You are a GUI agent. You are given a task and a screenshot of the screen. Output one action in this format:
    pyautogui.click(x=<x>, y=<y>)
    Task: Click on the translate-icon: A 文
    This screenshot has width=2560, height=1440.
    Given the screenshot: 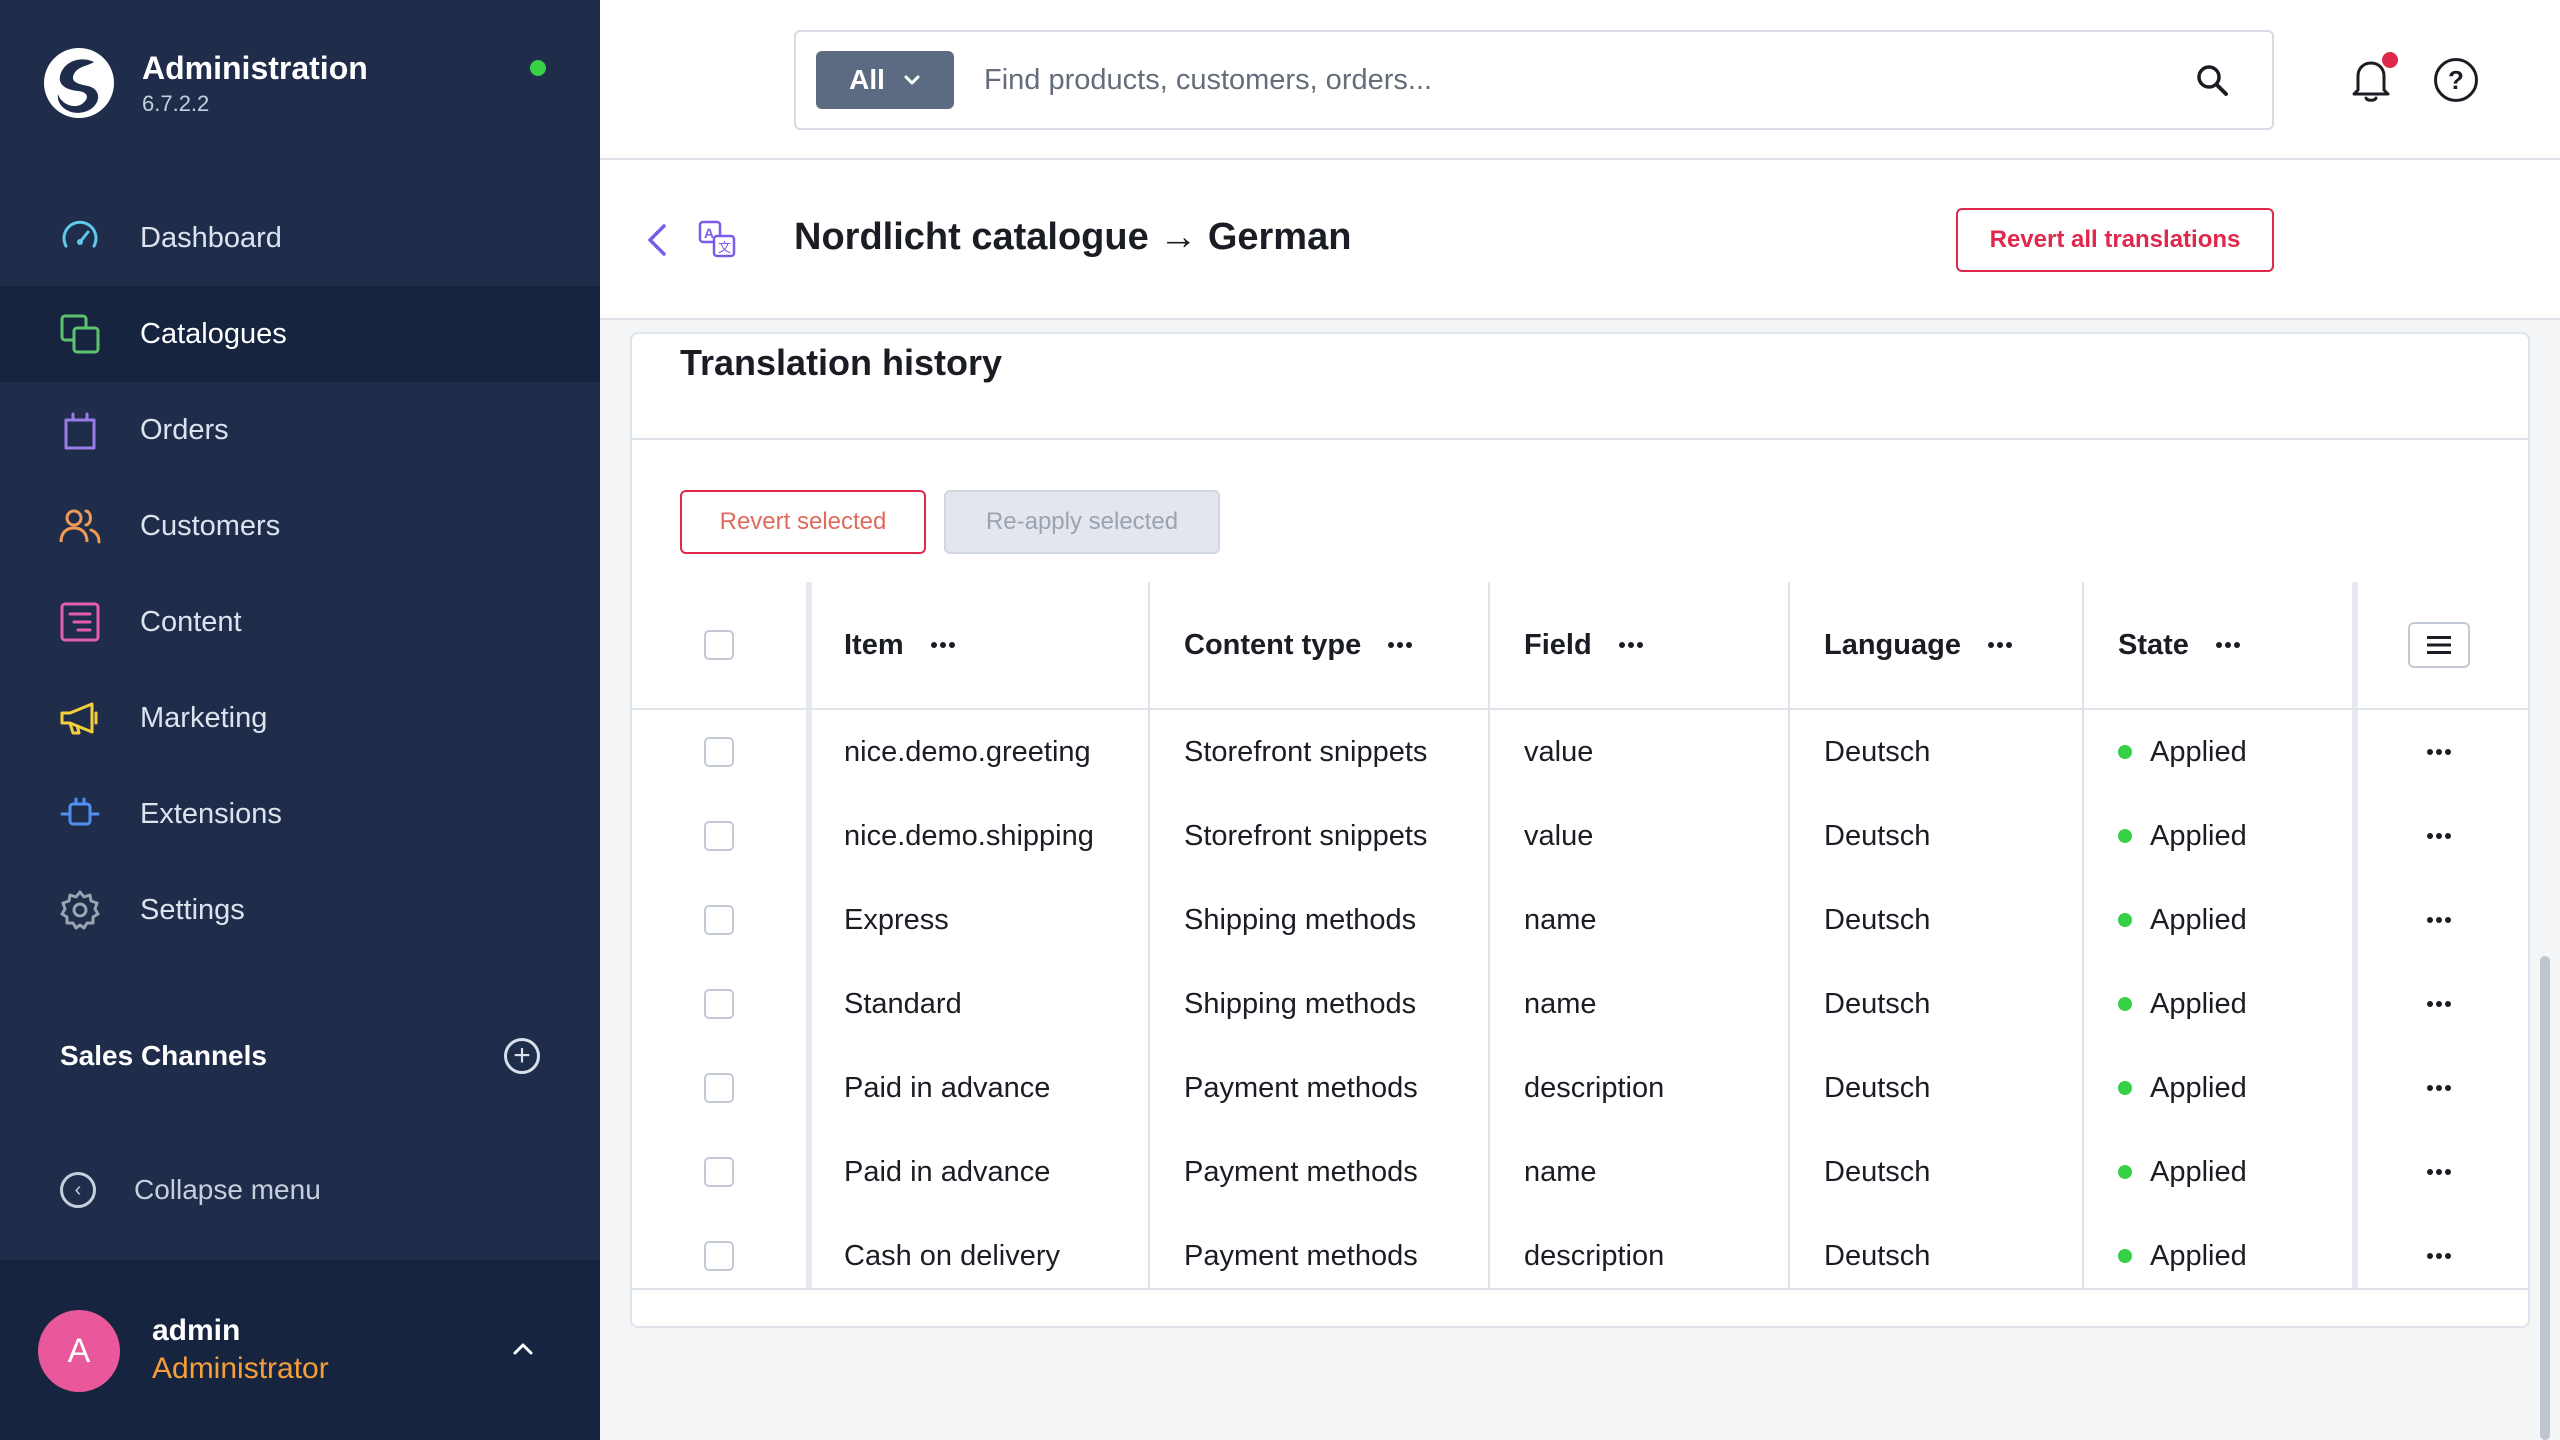 What is the action you would take?
    pyautogui.click(x=717, y=239)
    